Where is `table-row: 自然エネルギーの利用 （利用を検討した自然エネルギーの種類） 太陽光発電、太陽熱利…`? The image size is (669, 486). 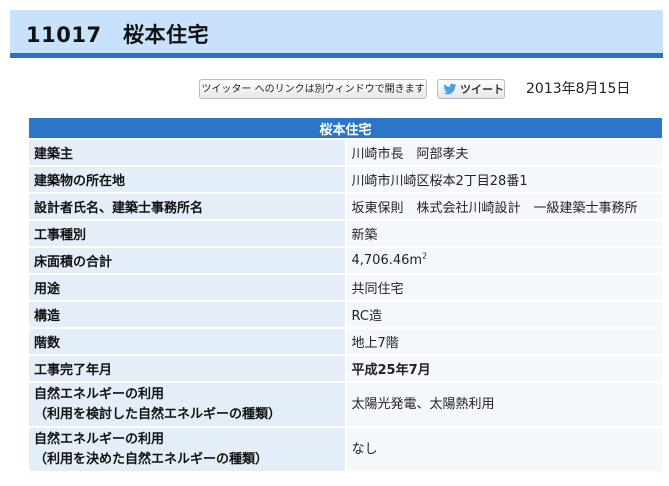 table-row: 自然エネルギーの利用 （利用を検討した自然エネルギーの種類） 太陽光発電、太陽熱利… is located at coordinates (345, 404).